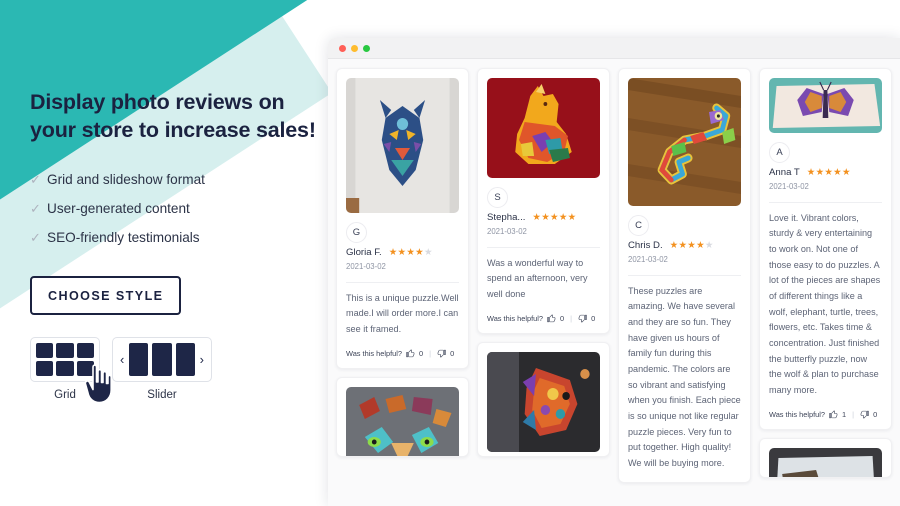 The image size is (900, 506). What do you see at coordinates (779, 152) in the screenshot?
I see `avatar: A` at bounding box center [779, 152].